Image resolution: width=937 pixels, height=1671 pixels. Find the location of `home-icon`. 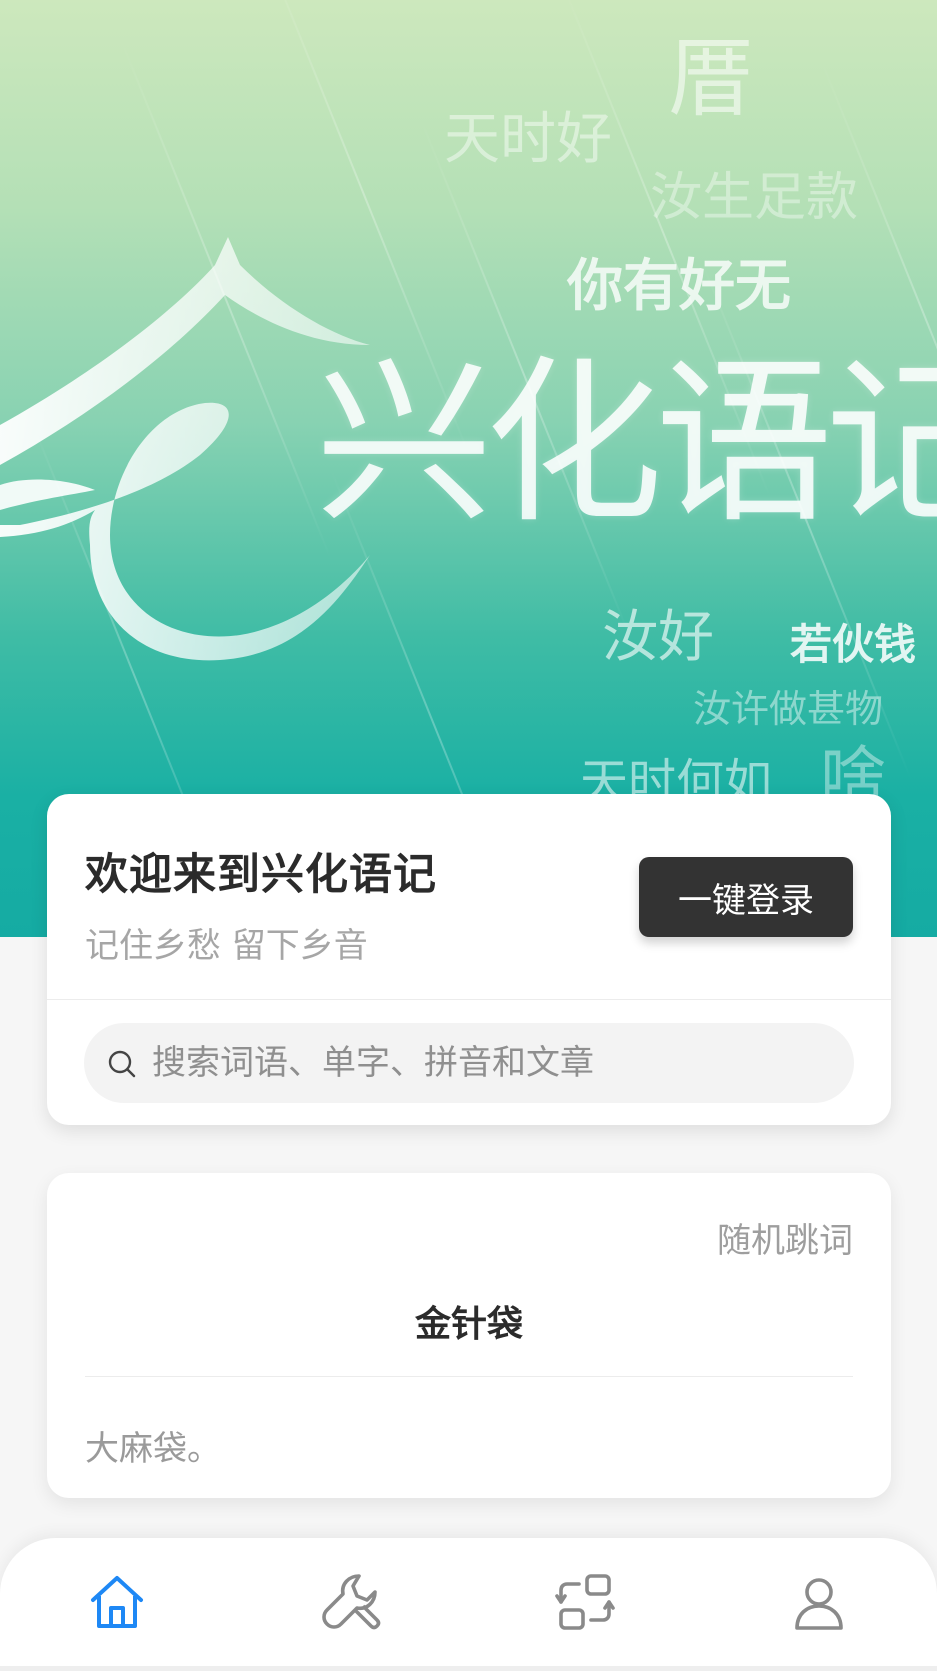

home-icon is located at coordinates (117, 1602).